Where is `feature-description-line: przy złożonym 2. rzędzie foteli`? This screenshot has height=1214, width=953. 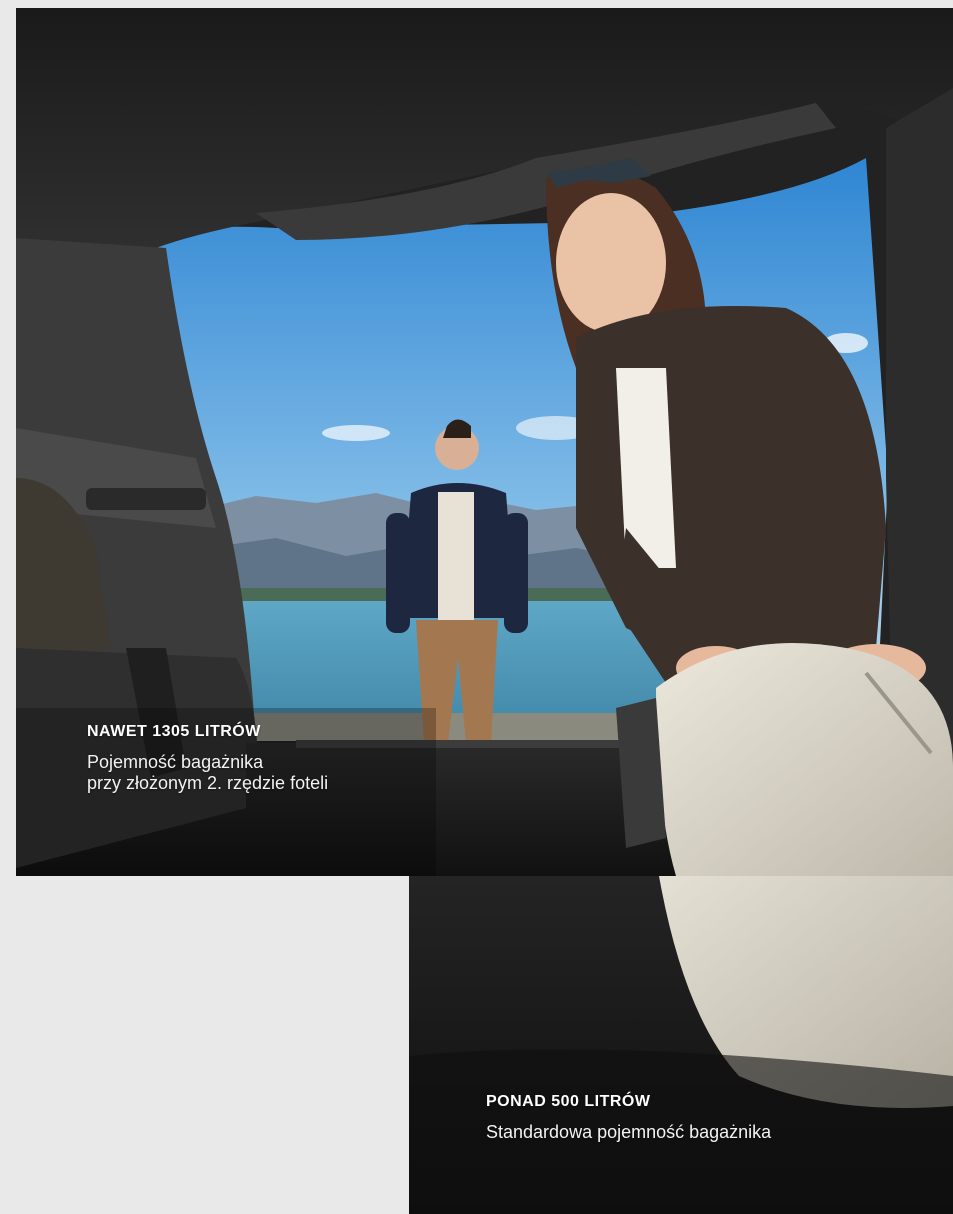 feature-description-line: przy złożonym 2. rzędzie foteli is located at coordinates (208, 783).